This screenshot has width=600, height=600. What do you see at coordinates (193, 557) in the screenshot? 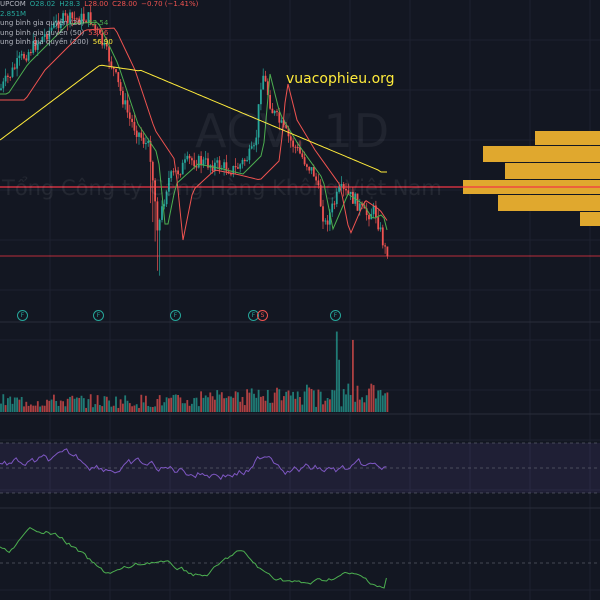
I see `oscillator-line` at bounding box center [193, 557].